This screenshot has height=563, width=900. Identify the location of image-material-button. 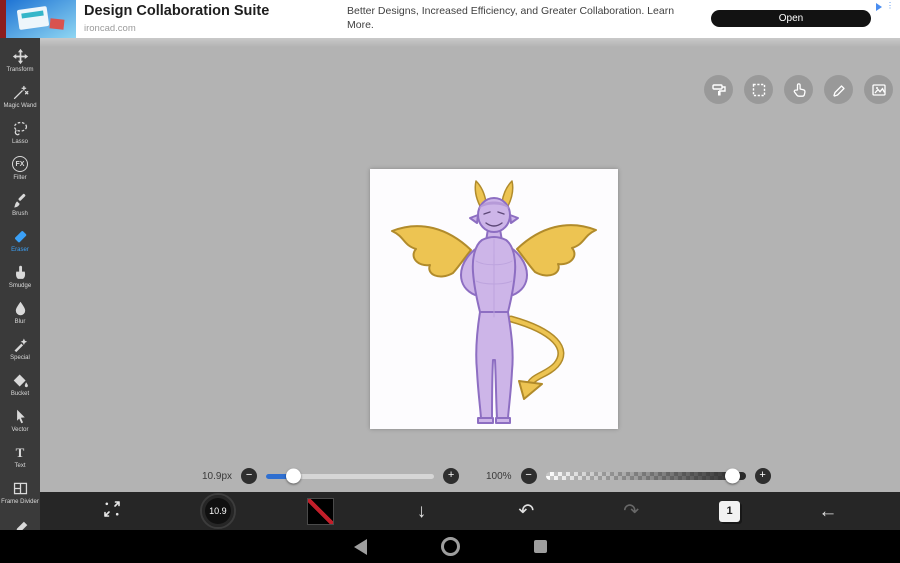
(878, 89).